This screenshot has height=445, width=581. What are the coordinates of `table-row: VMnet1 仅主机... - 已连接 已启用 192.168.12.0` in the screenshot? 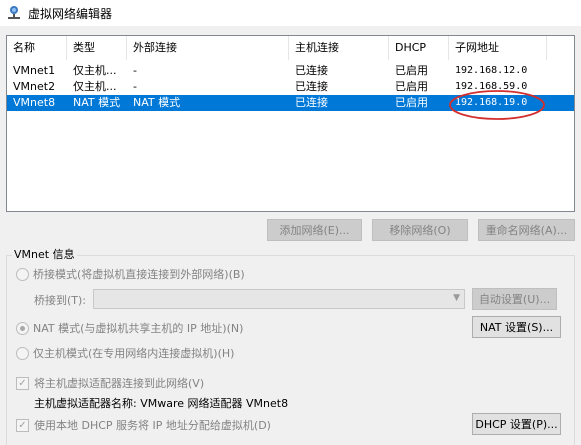 It's located at (290, 71).